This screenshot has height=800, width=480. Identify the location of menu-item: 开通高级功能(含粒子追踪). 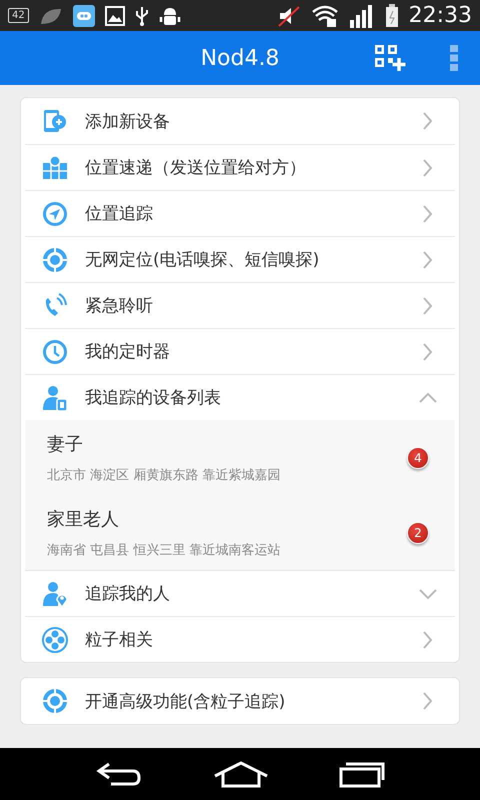
(240, 701).